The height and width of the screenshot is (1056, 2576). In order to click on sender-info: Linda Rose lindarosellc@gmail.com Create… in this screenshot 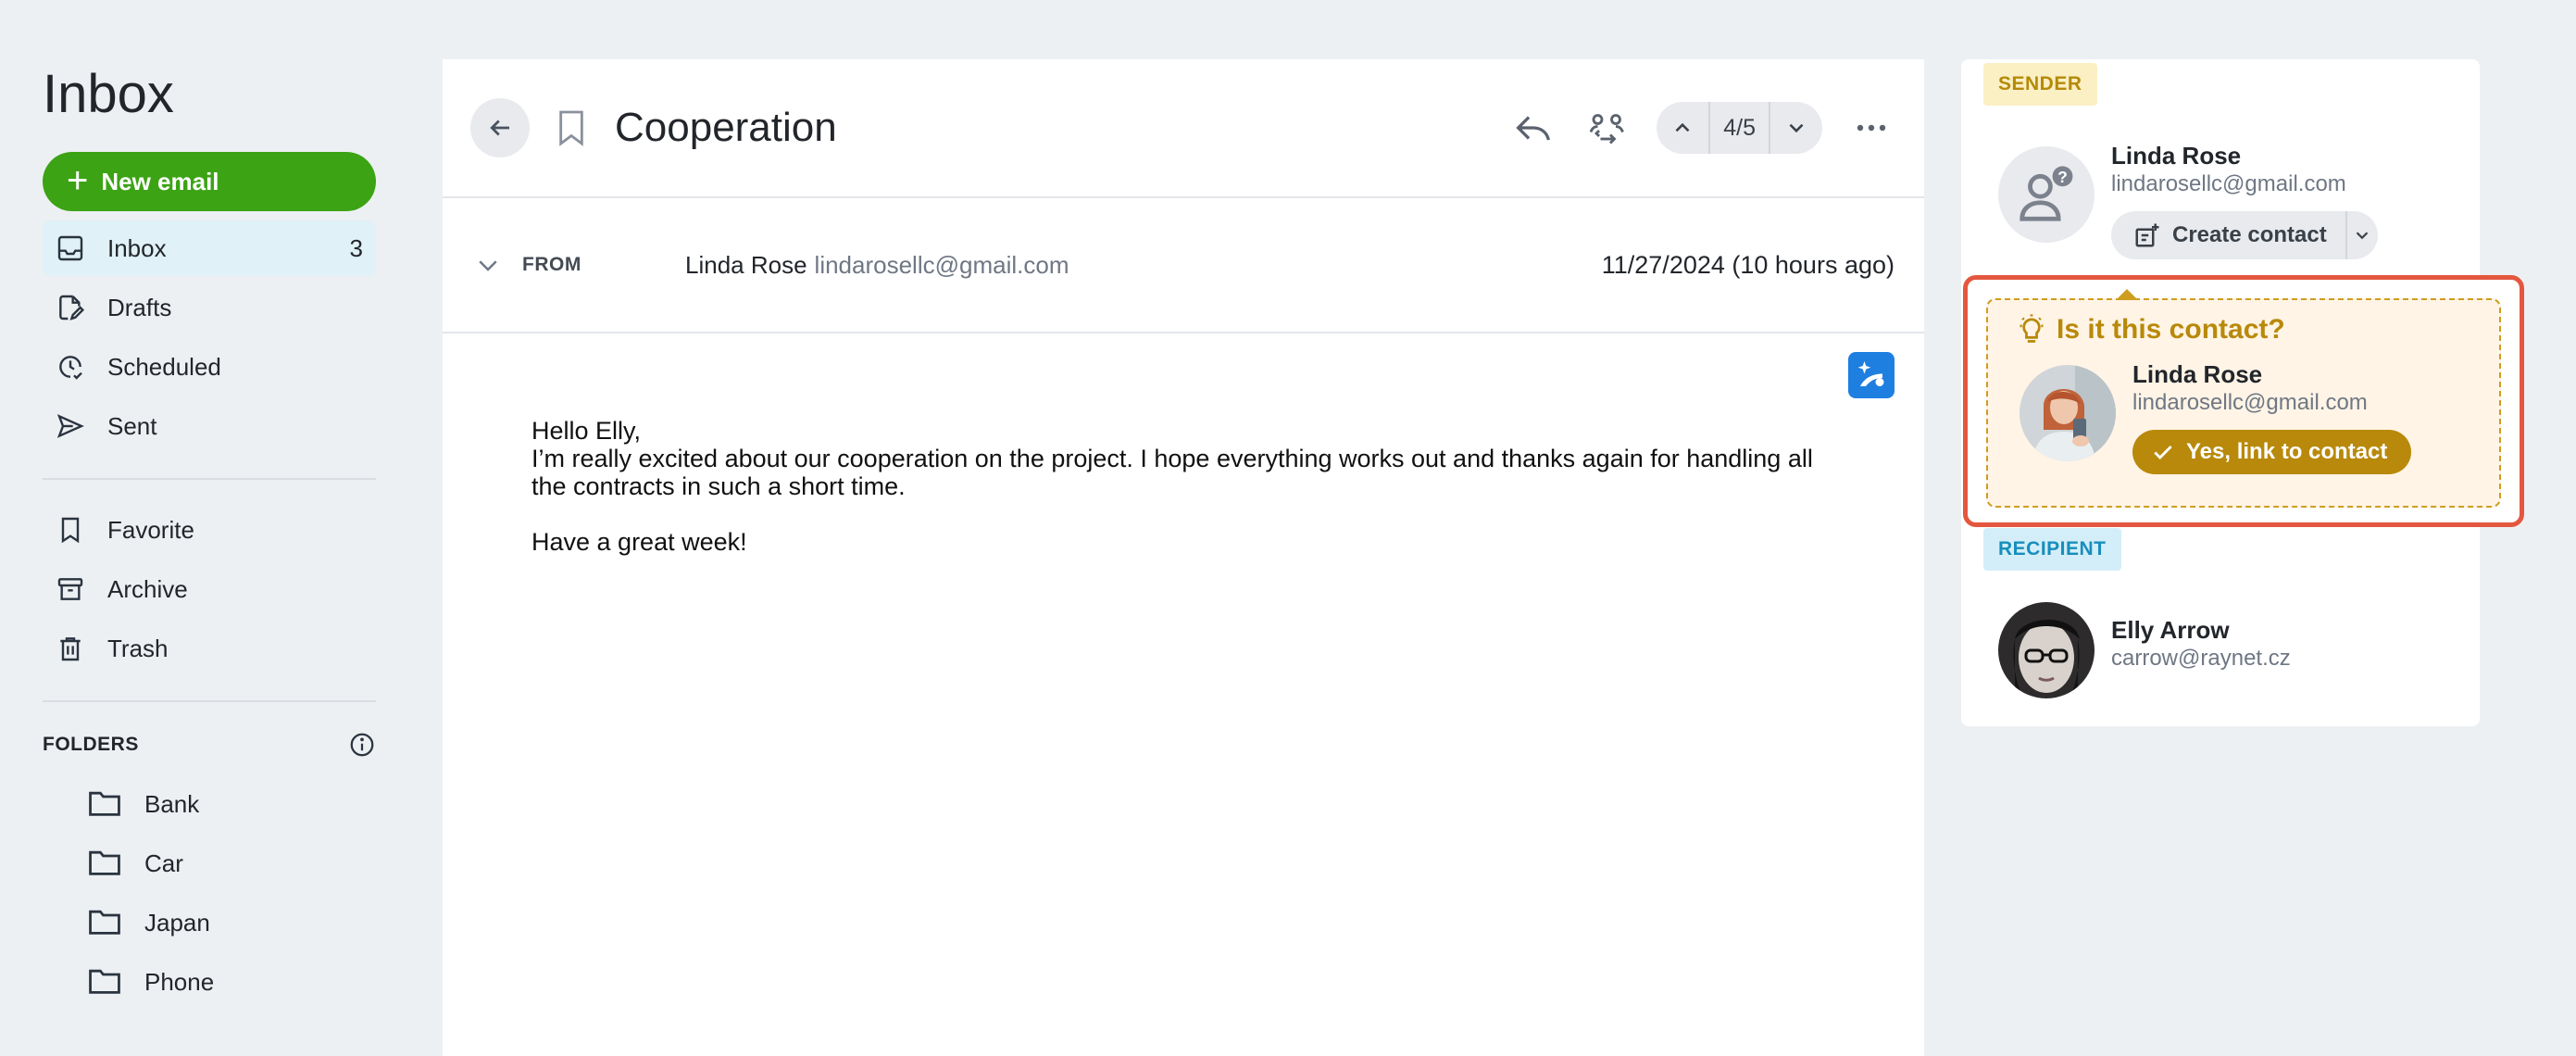, I will do `click(2244, 200)`.